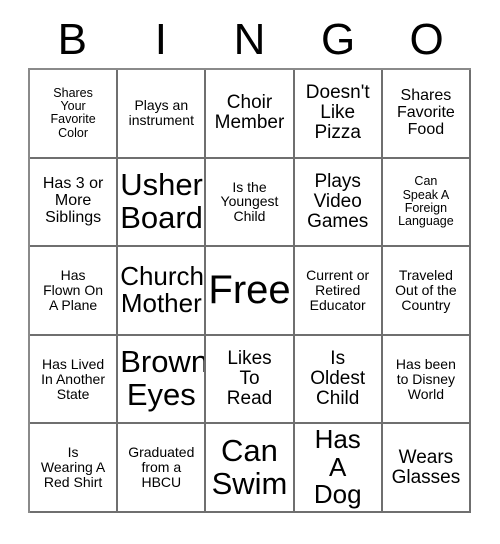 The width and height of the screenshot is (500, 544). Describe the element at coordinates (72, 39) in the screenshot. I see `bingo-header-letter-b: B` at that location.